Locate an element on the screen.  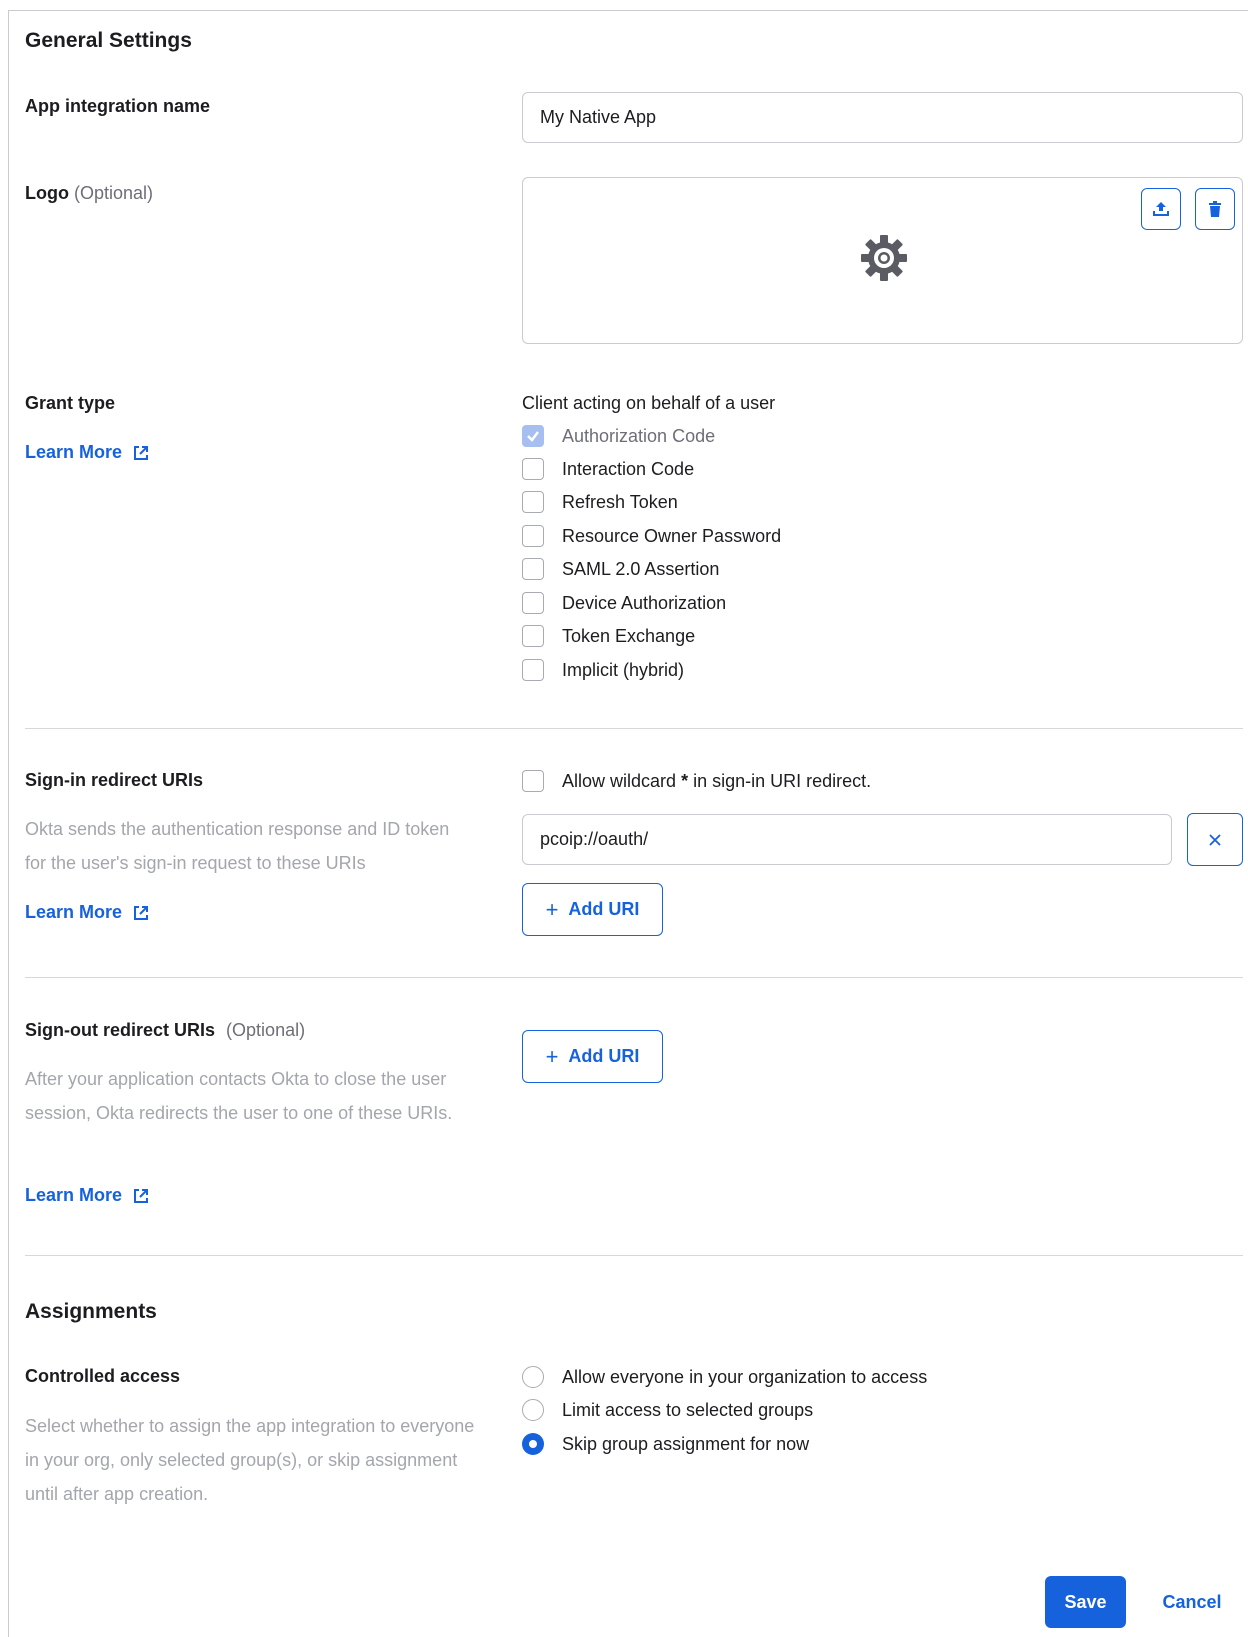
logo-label-text: Logo is located at coordinates (47, 193).